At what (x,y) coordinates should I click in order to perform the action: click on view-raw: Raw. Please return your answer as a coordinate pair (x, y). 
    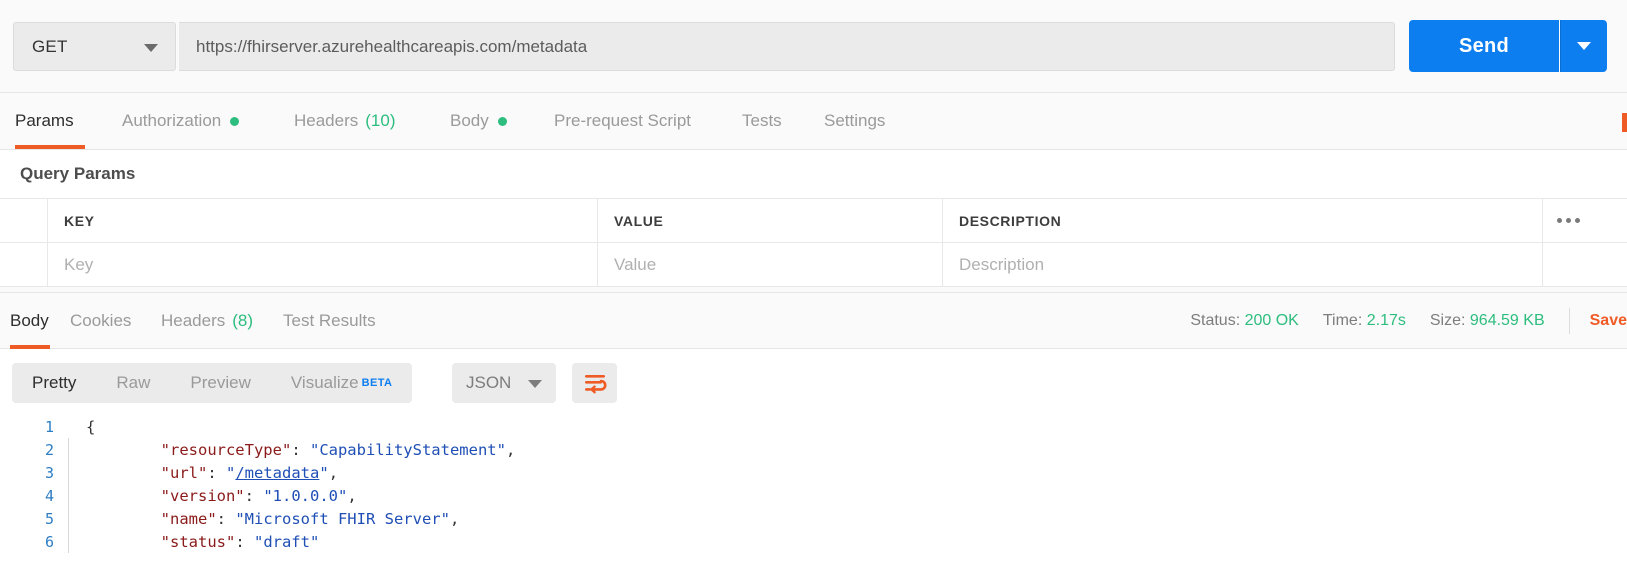
    Looking at the image, I should click on (133, 383).